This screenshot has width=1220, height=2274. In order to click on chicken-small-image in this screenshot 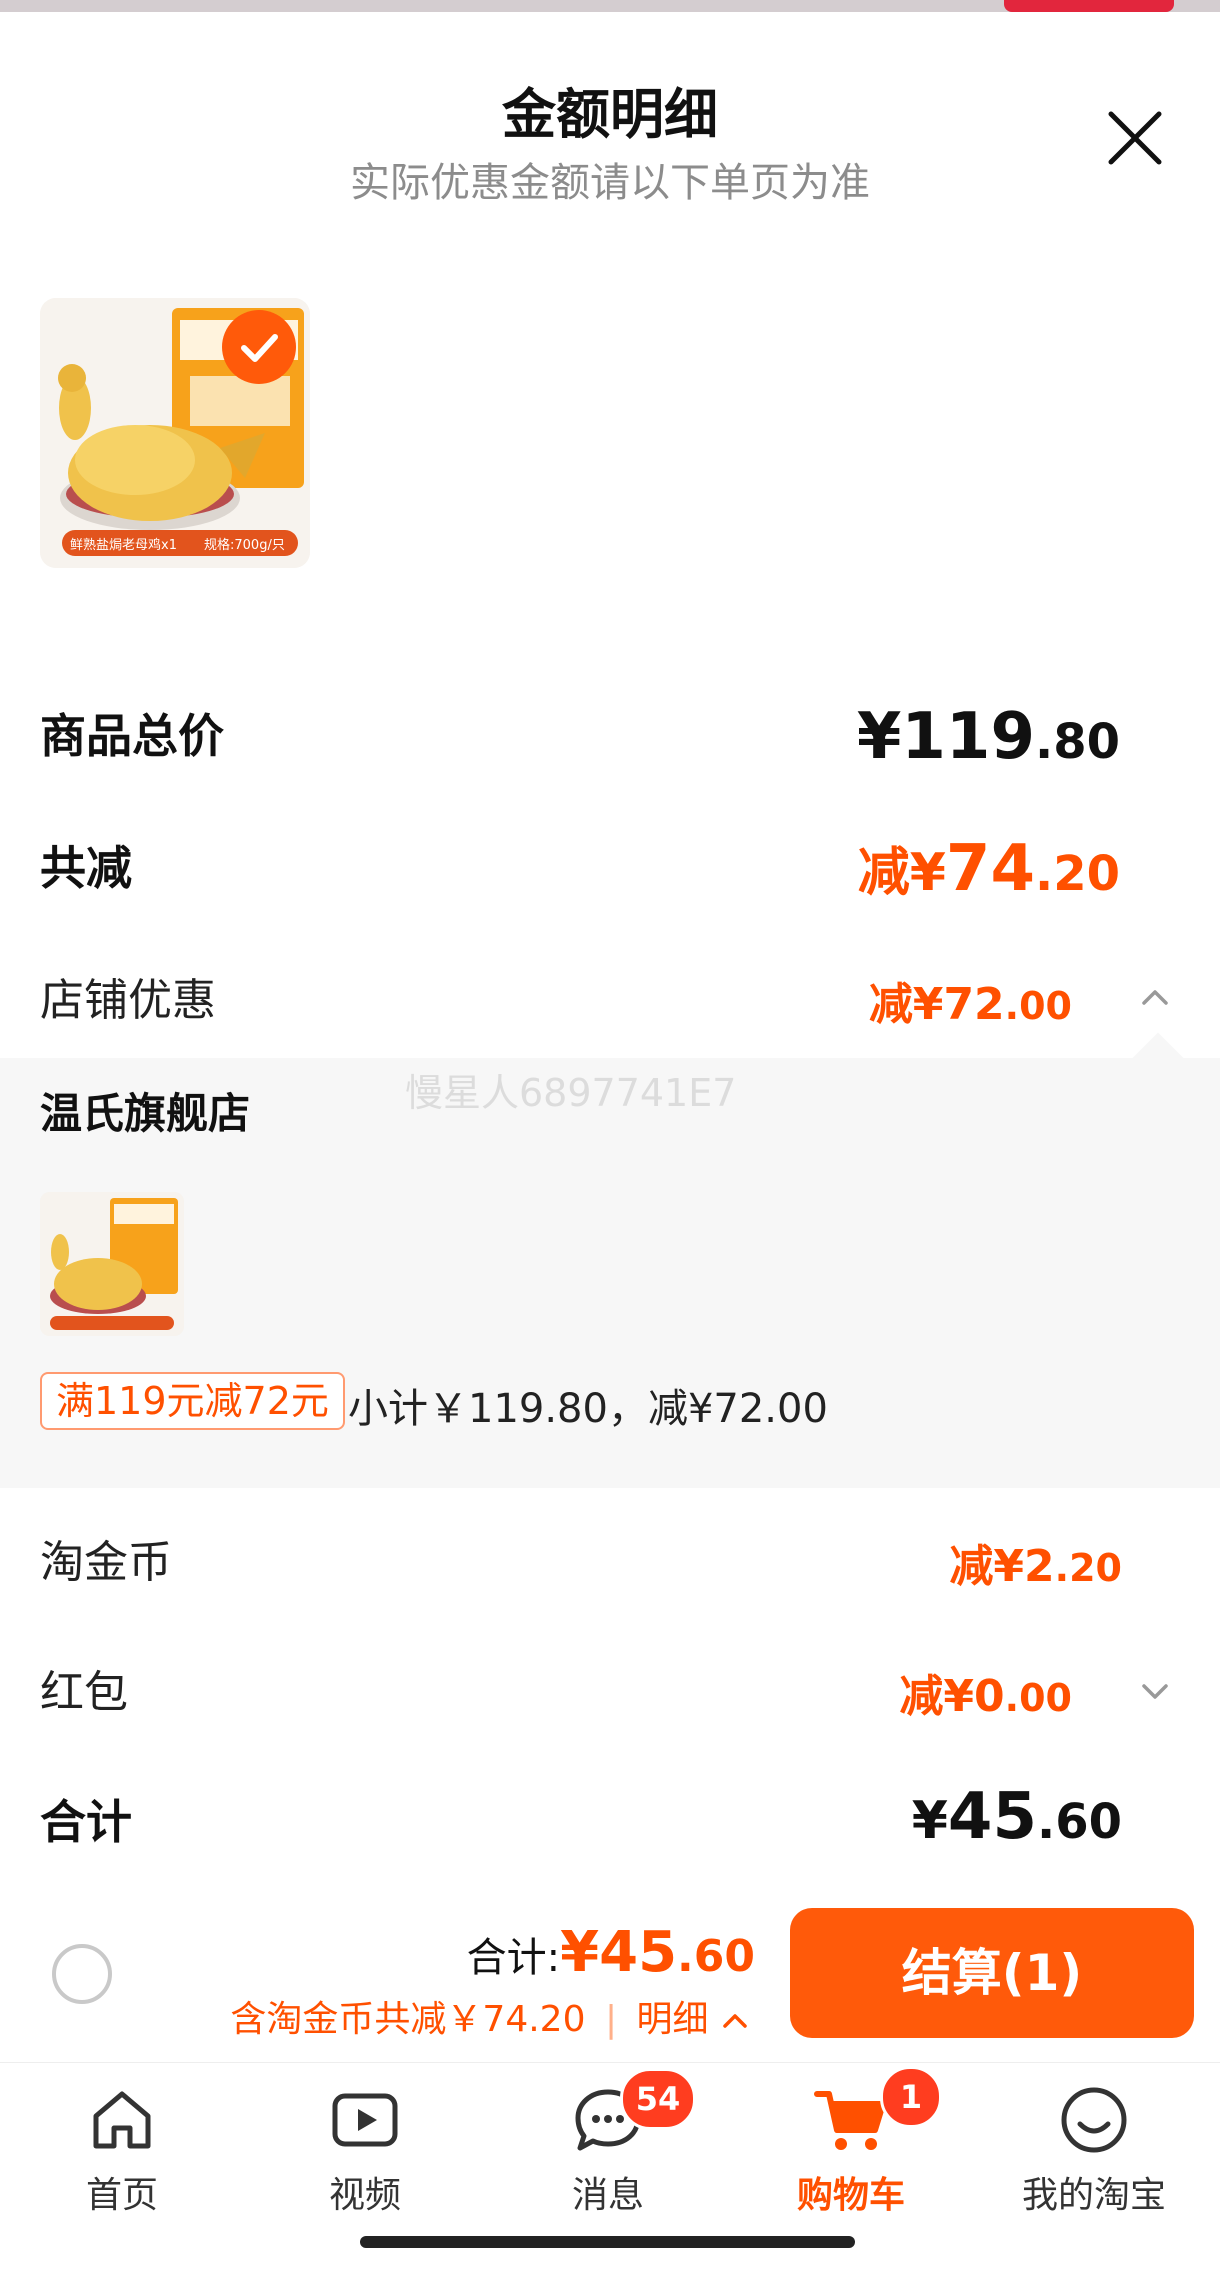, I will do `click(112, 1264)`.